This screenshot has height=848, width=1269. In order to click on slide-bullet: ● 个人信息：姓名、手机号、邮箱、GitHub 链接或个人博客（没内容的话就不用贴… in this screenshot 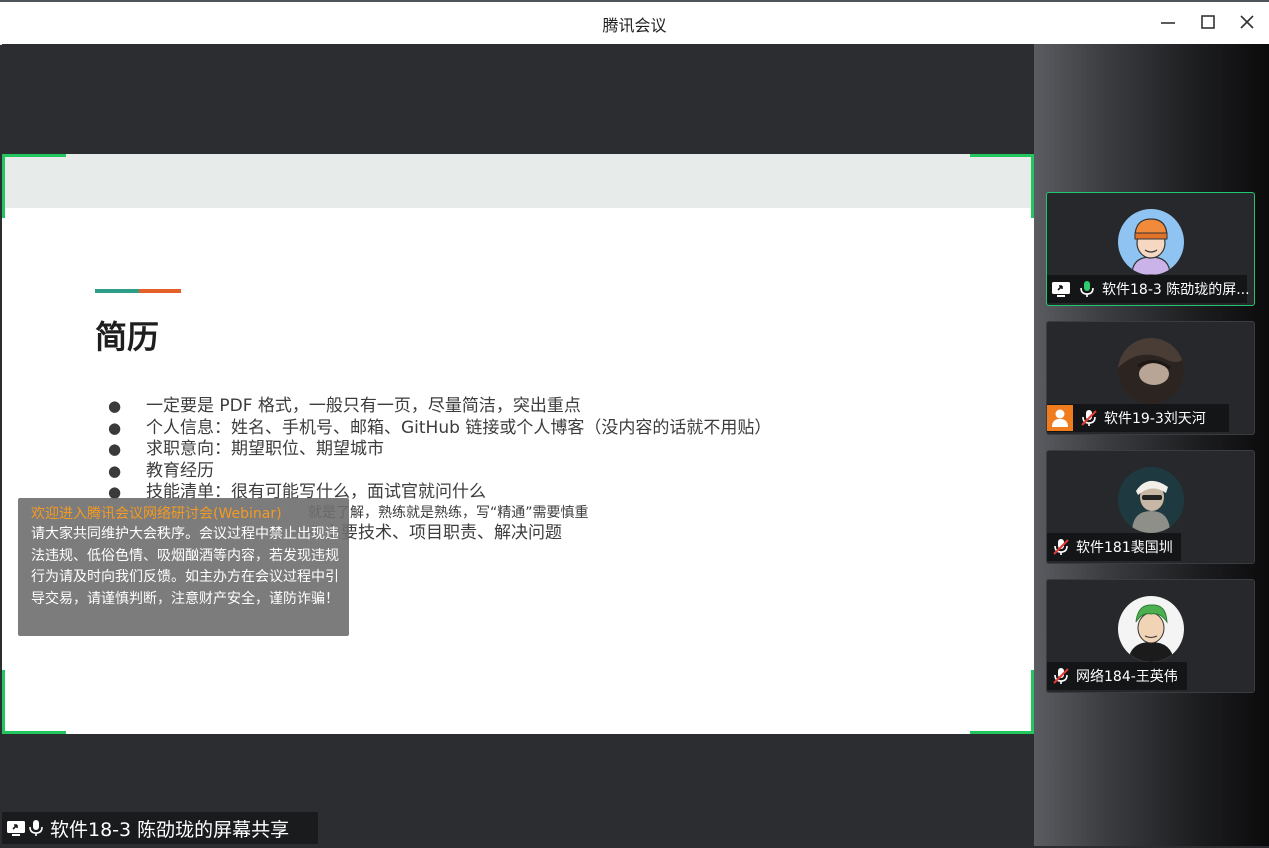, I will do `click(440, 427)`.